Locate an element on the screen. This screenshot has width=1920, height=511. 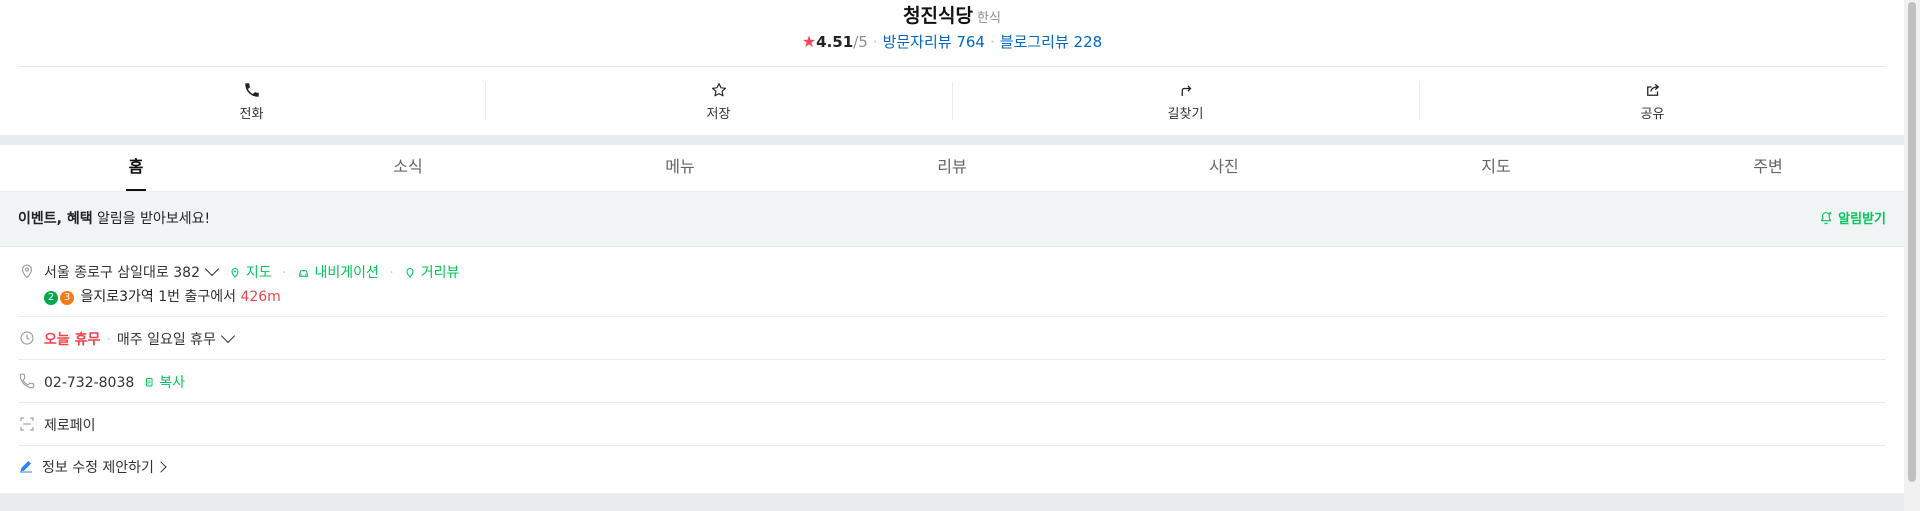
map-link: 지도 is located at coordinates (252, 273).